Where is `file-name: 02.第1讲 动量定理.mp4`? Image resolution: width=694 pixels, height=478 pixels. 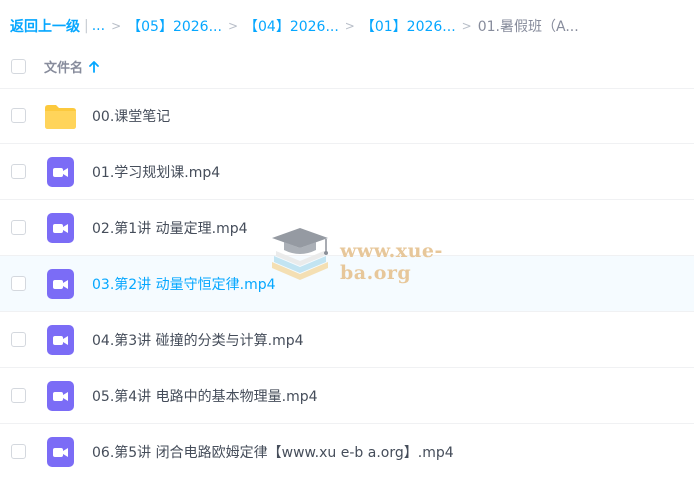 file-name: 02.第1讲 动量定理.mp4 is located at coordinates (170, 228).